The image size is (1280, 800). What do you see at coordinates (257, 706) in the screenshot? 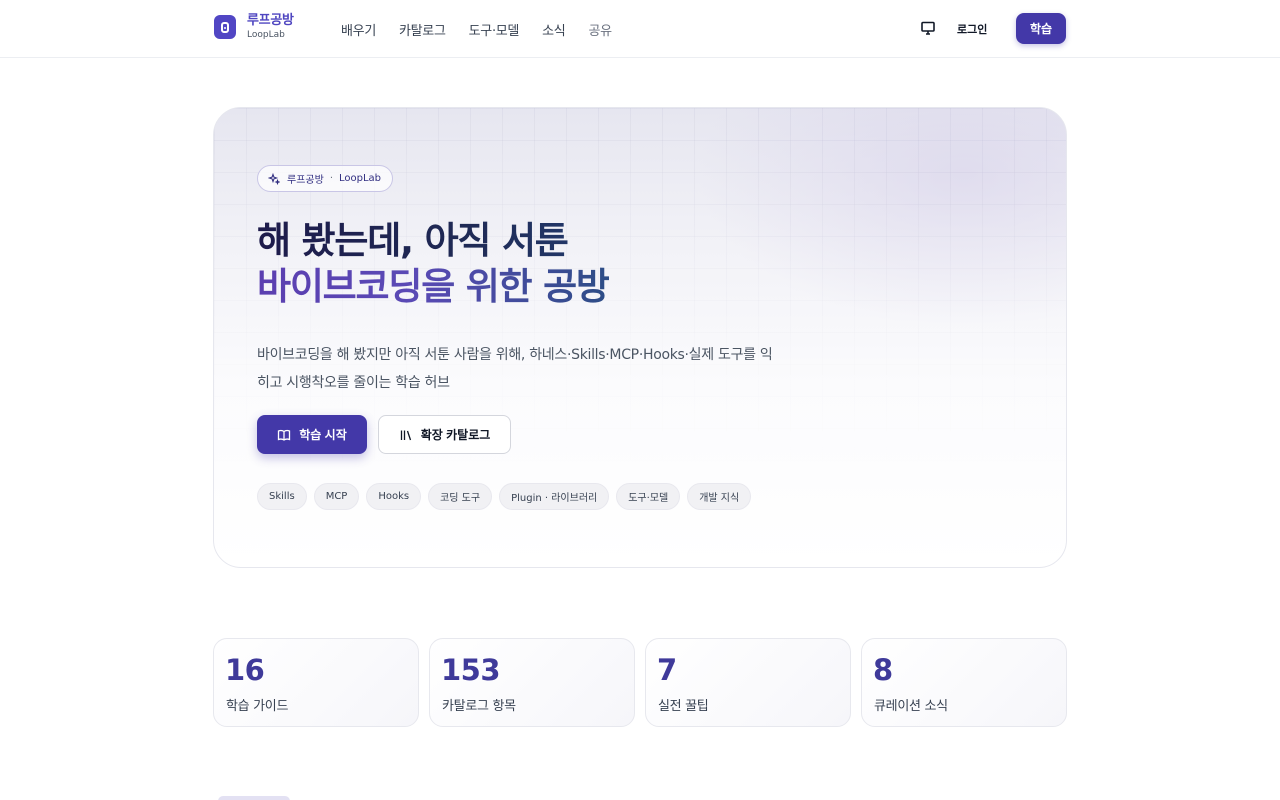
I see `stat-label: 학습 가이드` at bounding box center [257, 706].